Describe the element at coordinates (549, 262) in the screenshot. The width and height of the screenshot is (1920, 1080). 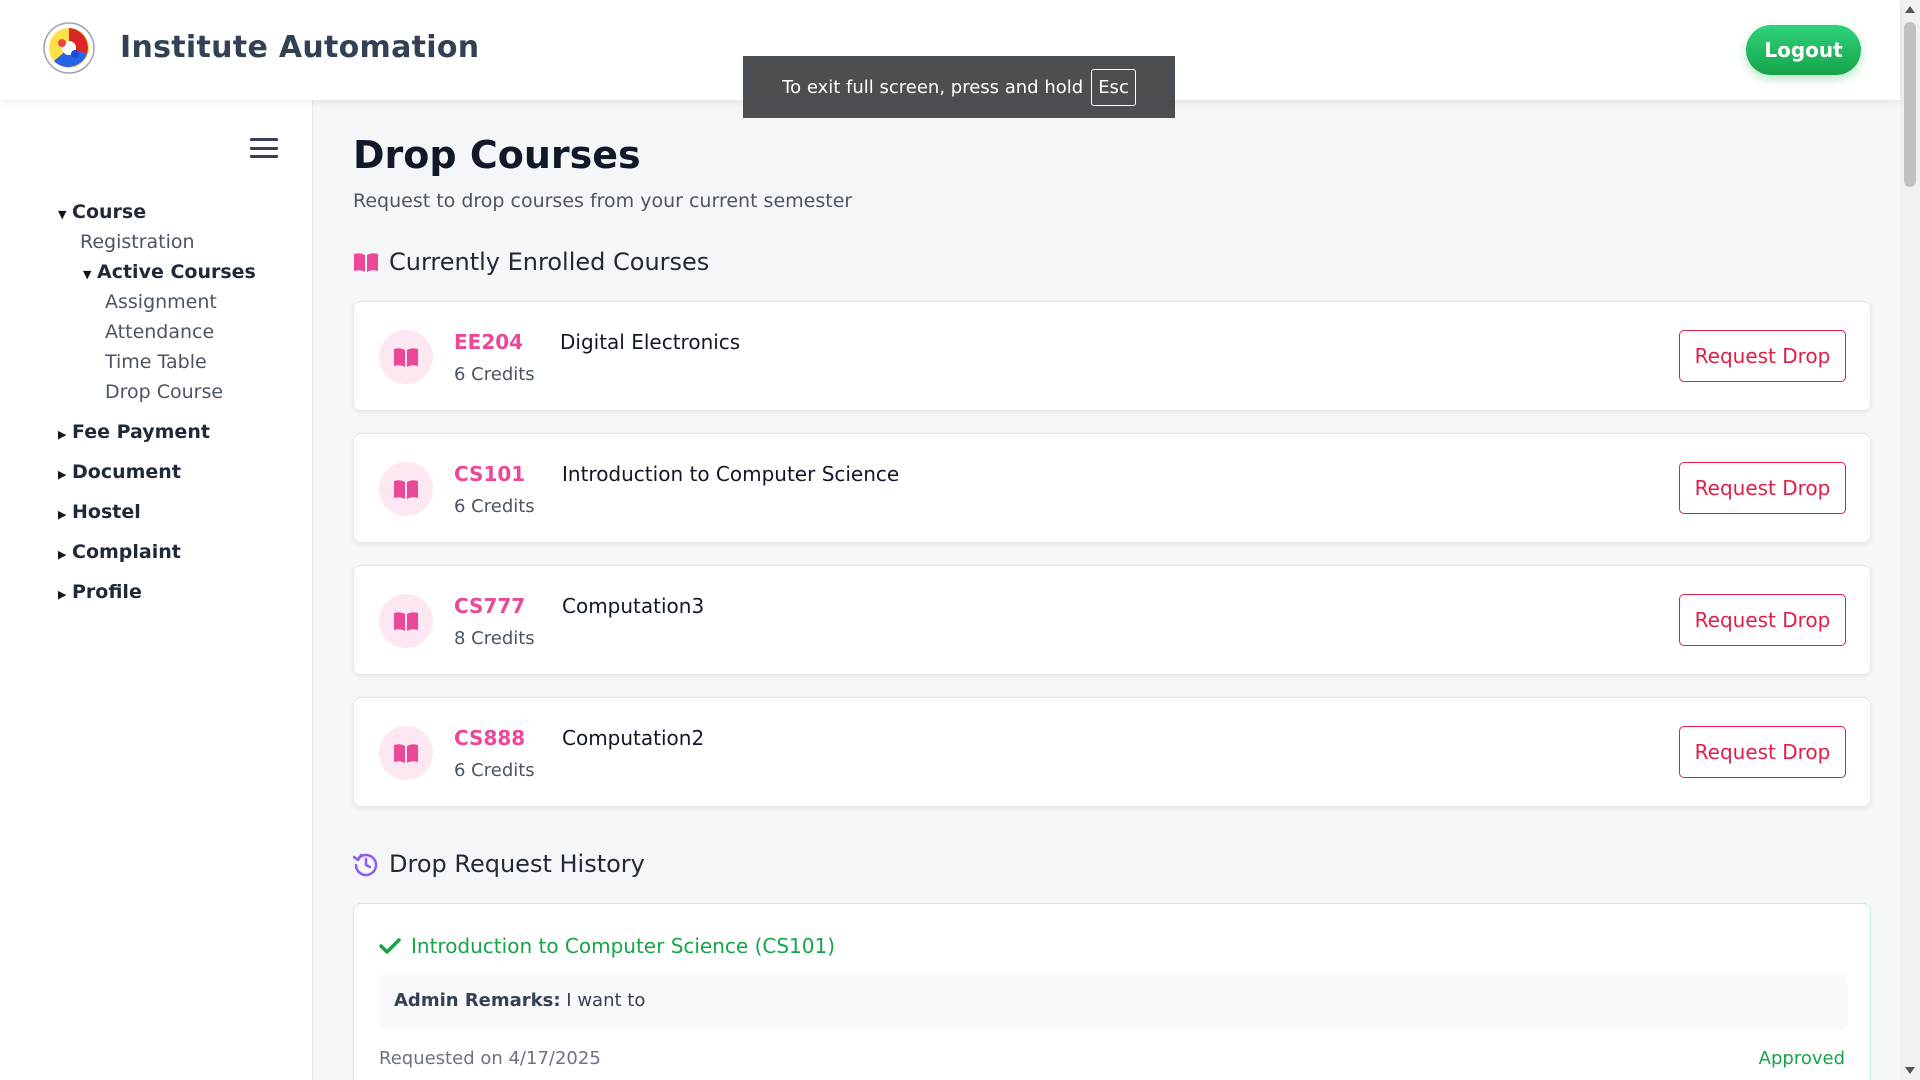
I see `enrolled-courses-heading-text: Currently Enrolled Courses` at that location.